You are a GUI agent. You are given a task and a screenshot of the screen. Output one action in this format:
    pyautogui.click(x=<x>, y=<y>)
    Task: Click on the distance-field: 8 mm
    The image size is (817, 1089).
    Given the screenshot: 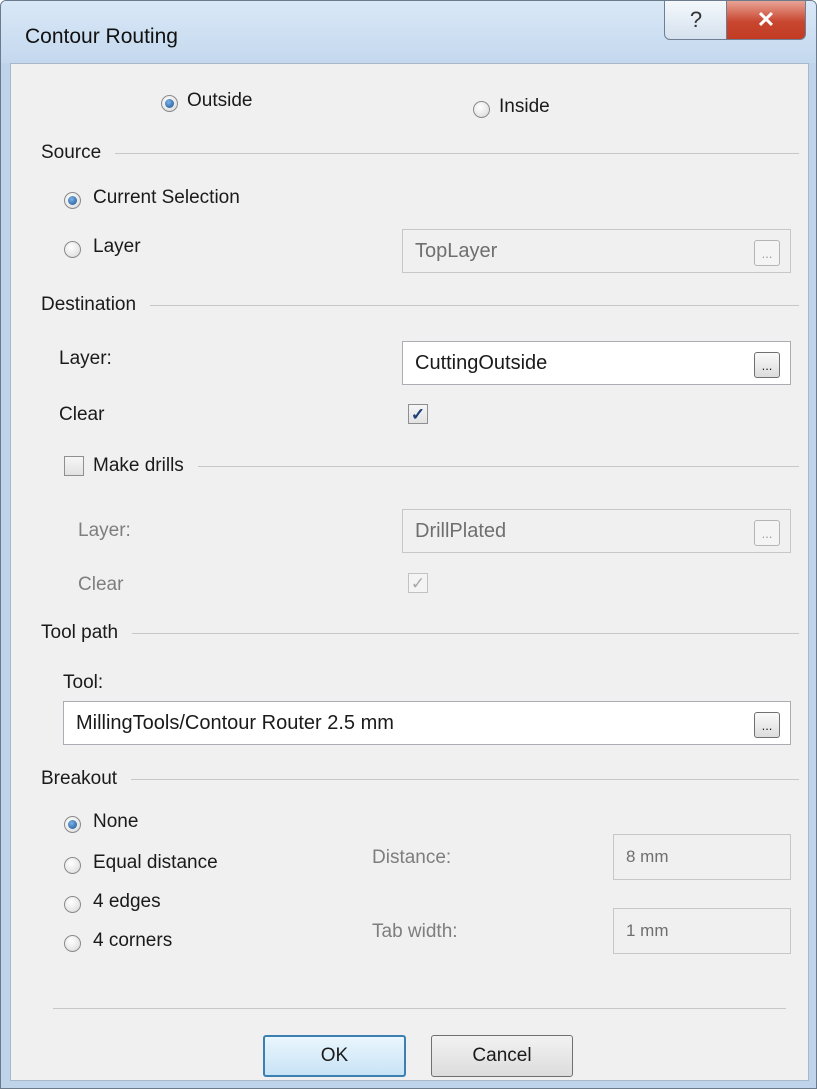 What is the action you would take?
    pyautogui.click(x=702, y=857)
    